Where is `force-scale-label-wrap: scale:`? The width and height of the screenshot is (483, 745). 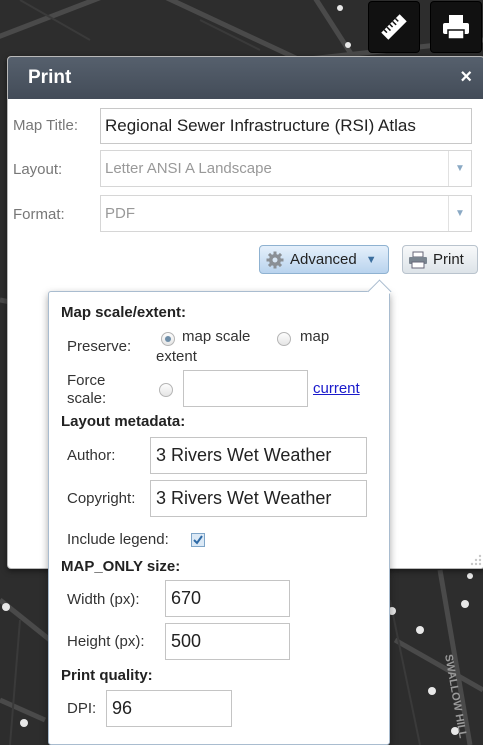 force-scale-label-wrap: scale: is located at coordinates (87, 398).